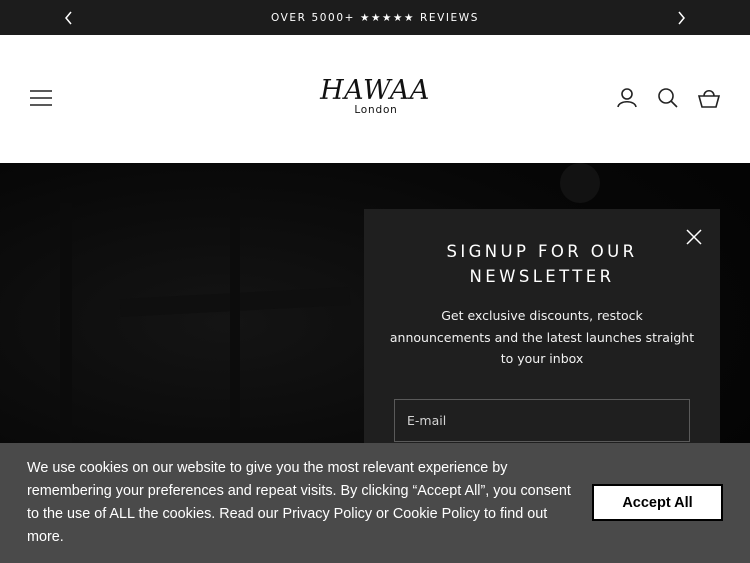  Describe the element at coordinates (657, 502) in the screenshot. I see `accept-all-button: Accept All` at that location.